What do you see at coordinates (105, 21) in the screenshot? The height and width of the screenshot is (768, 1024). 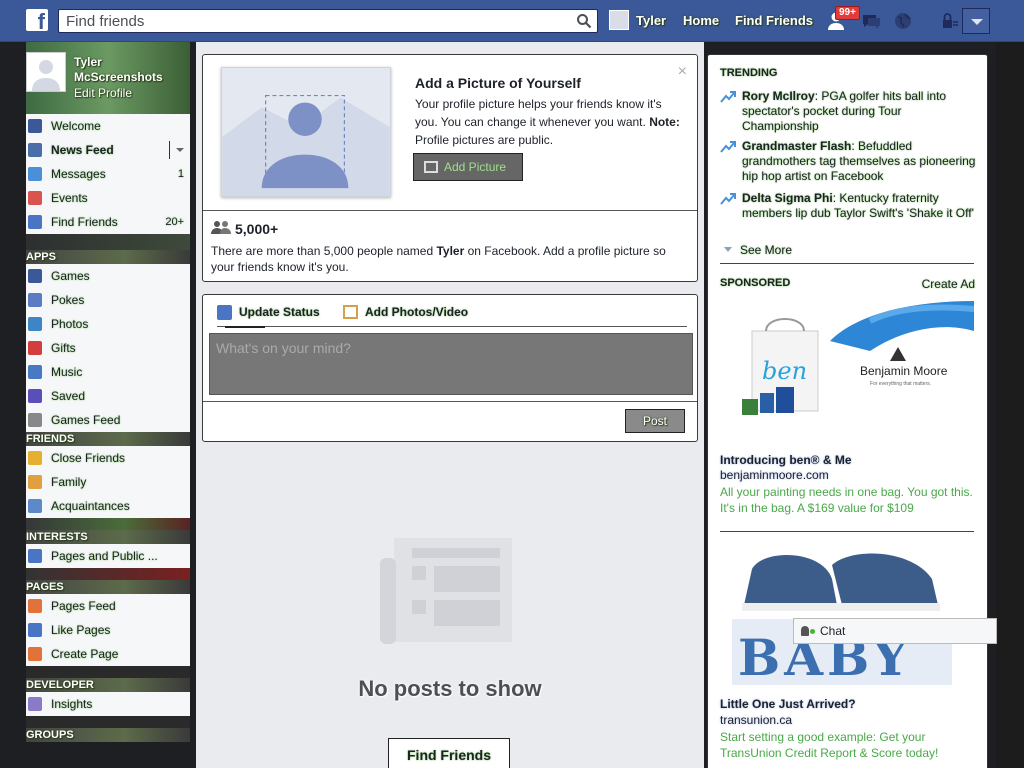 I see `search-placeholder: Find friends` at bounding box center [105, 21].